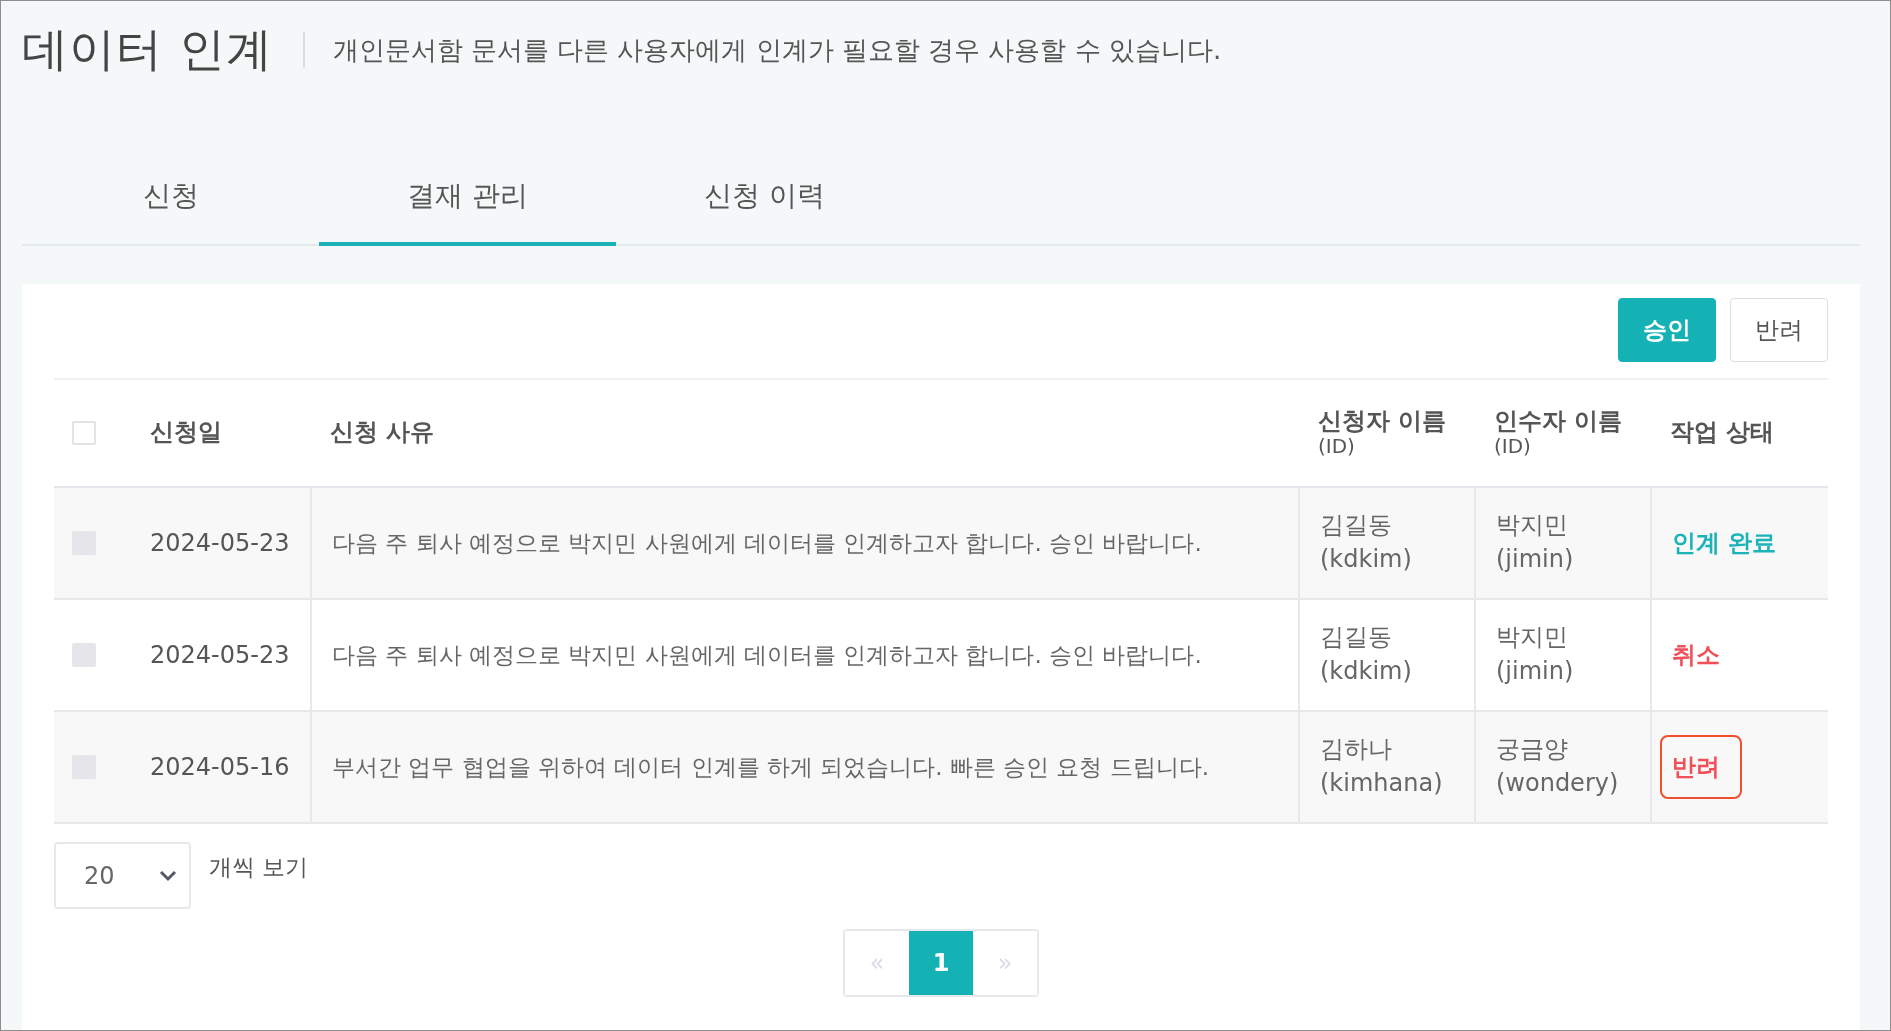 The width and height of the screenshot is (1891, 1031). I want to click on column-header: 인수자 이름 (ID), so click(1558, 433).